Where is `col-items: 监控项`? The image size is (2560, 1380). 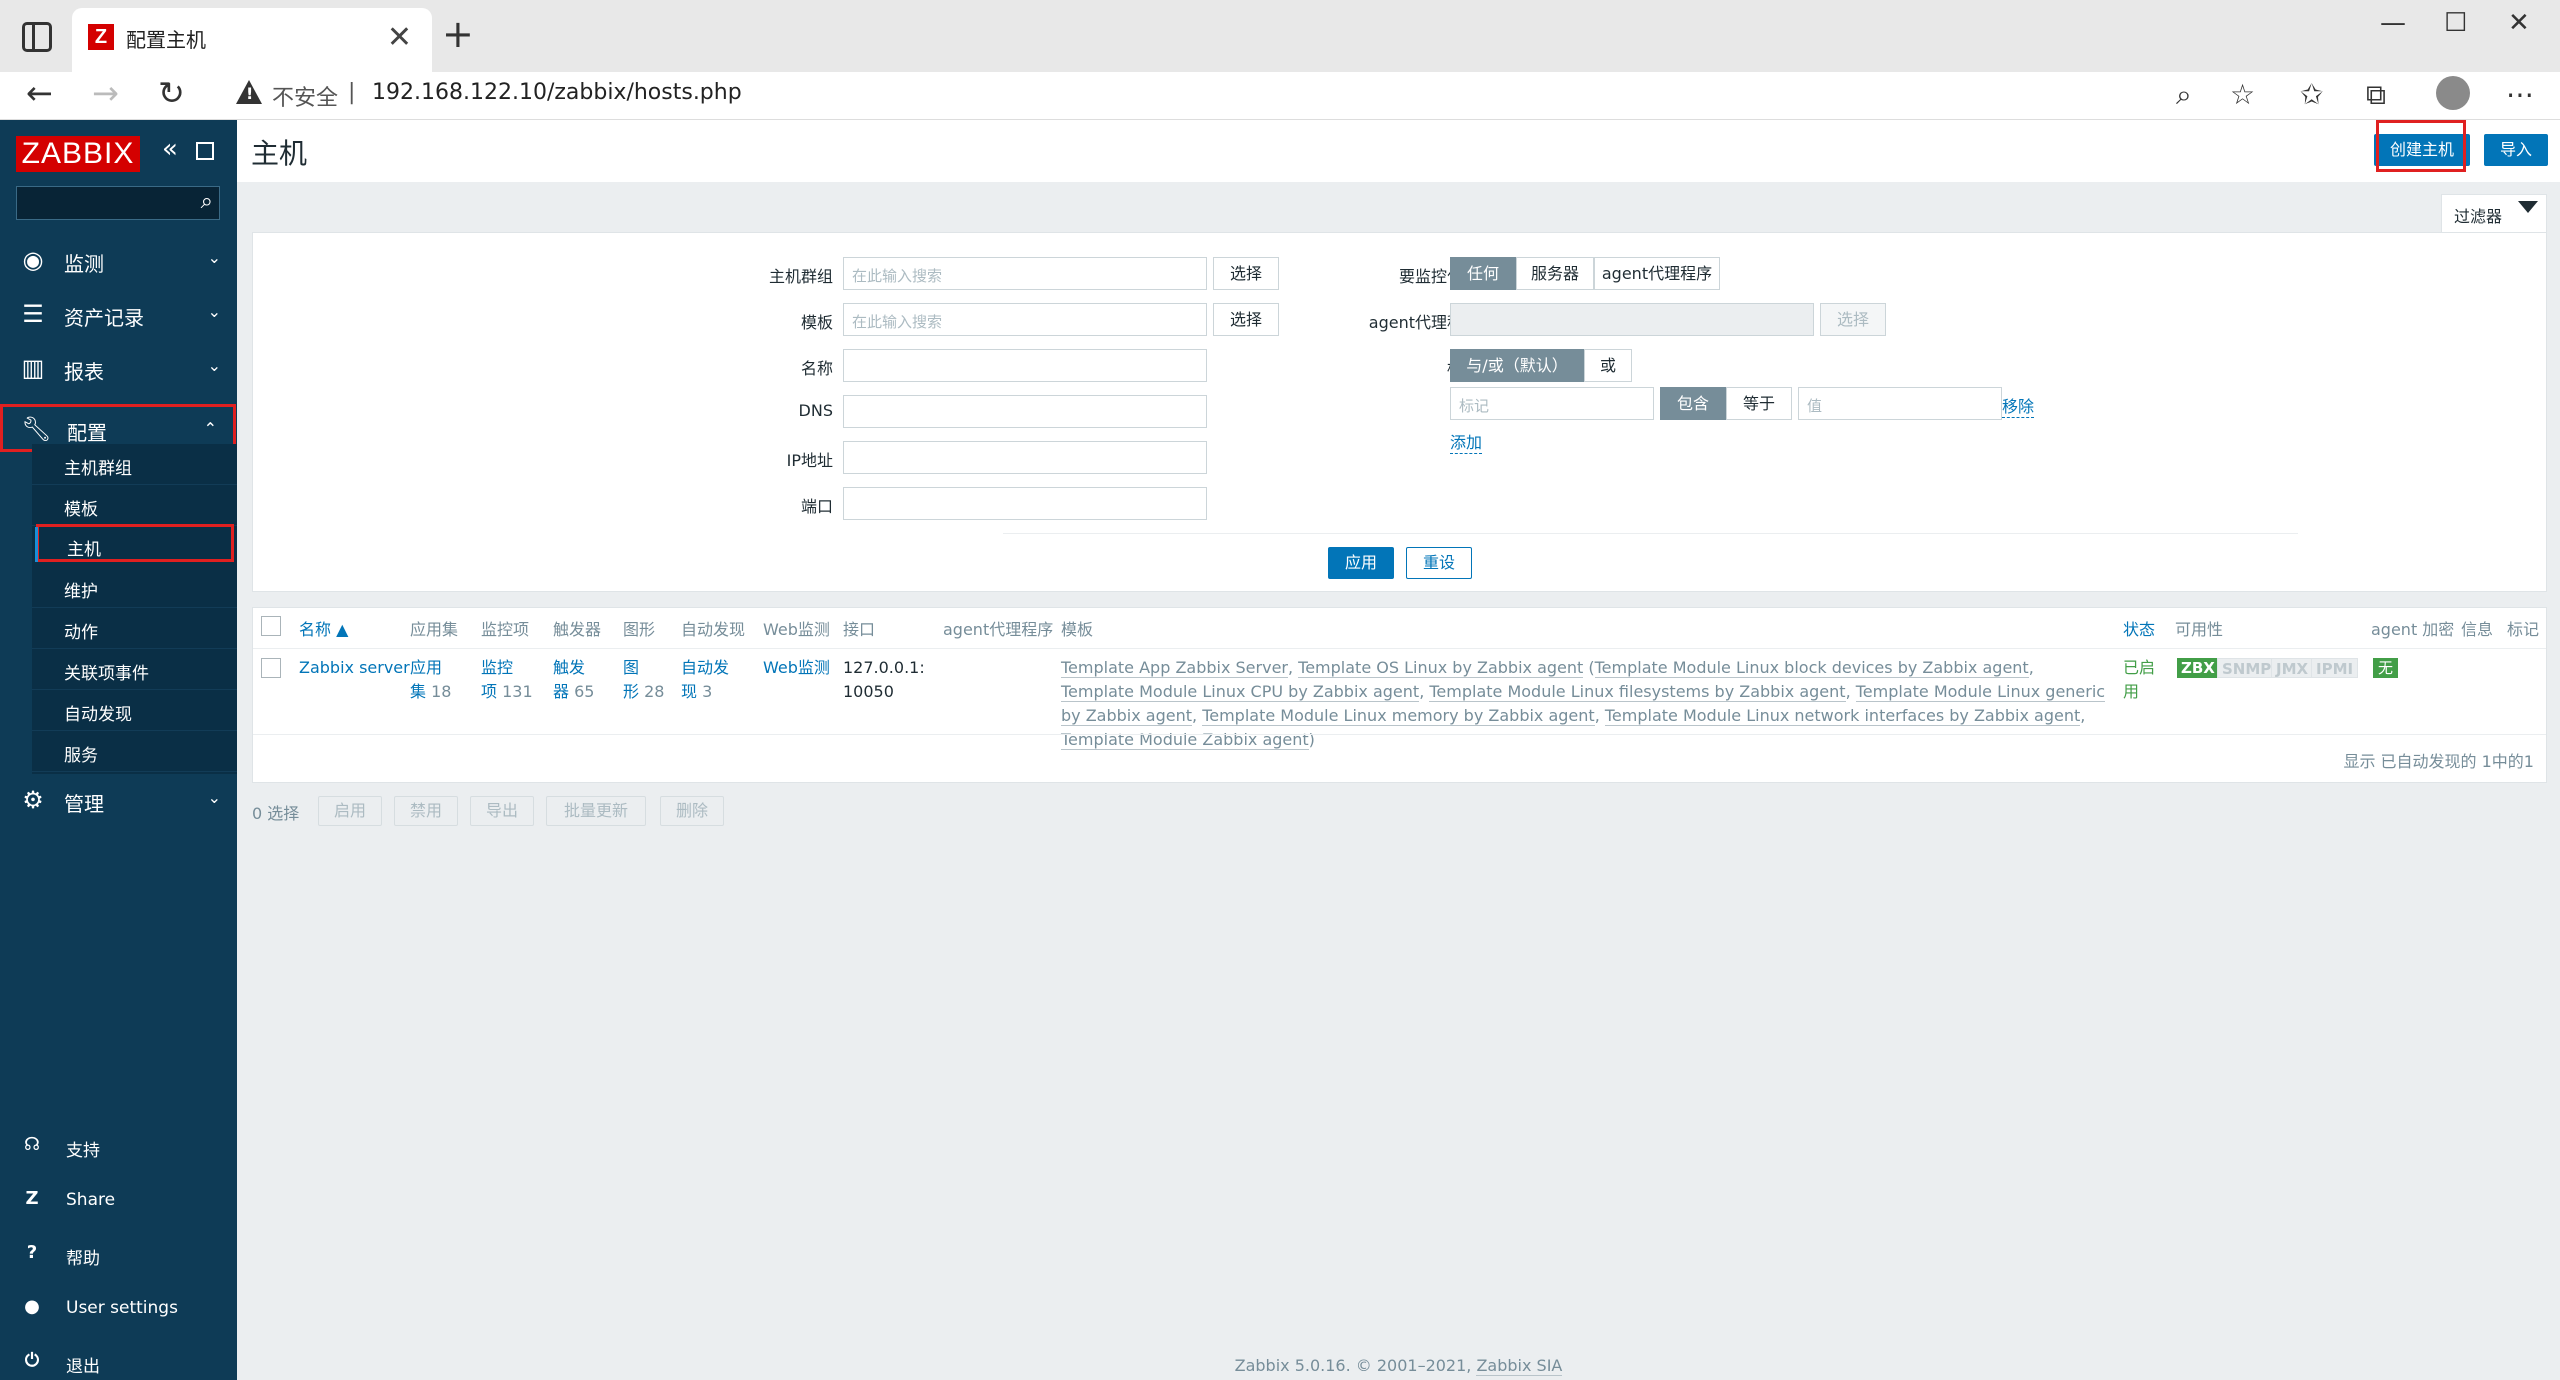 col-items: 监控项 is located at coordinates (505, 629).